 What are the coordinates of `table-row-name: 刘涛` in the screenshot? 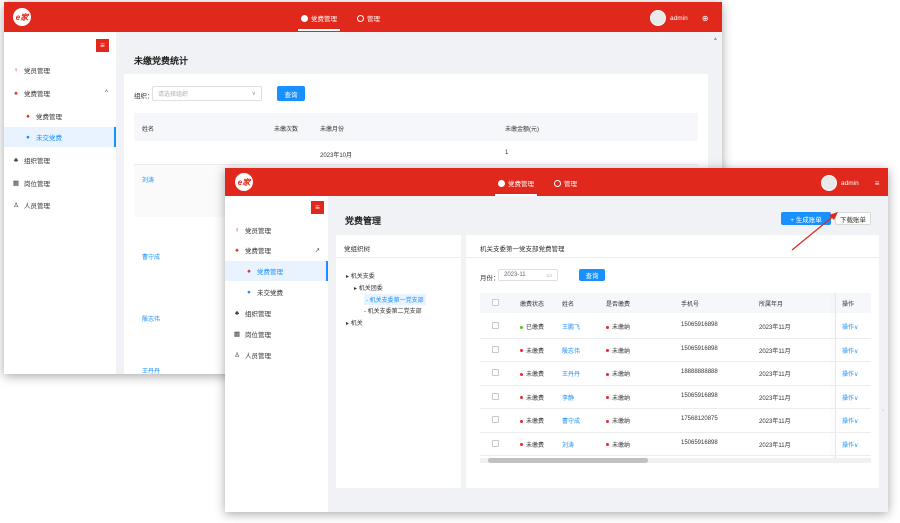 It's located at (148, 179).